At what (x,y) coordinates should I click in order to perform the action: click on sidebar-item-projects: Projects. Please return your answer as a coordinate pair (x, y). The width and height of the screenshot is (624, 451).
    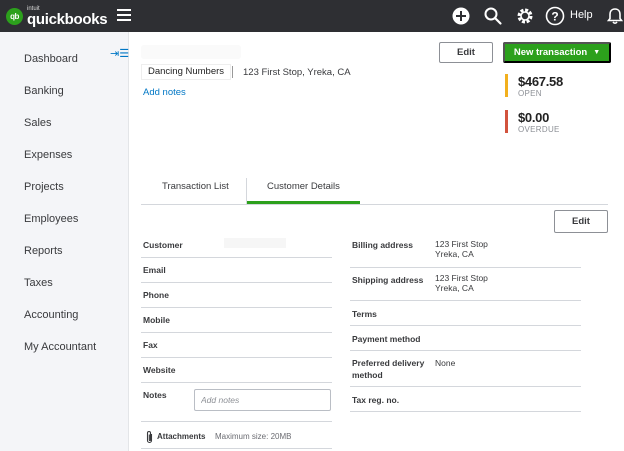
    Looking at the image, I should click on (44, 187).